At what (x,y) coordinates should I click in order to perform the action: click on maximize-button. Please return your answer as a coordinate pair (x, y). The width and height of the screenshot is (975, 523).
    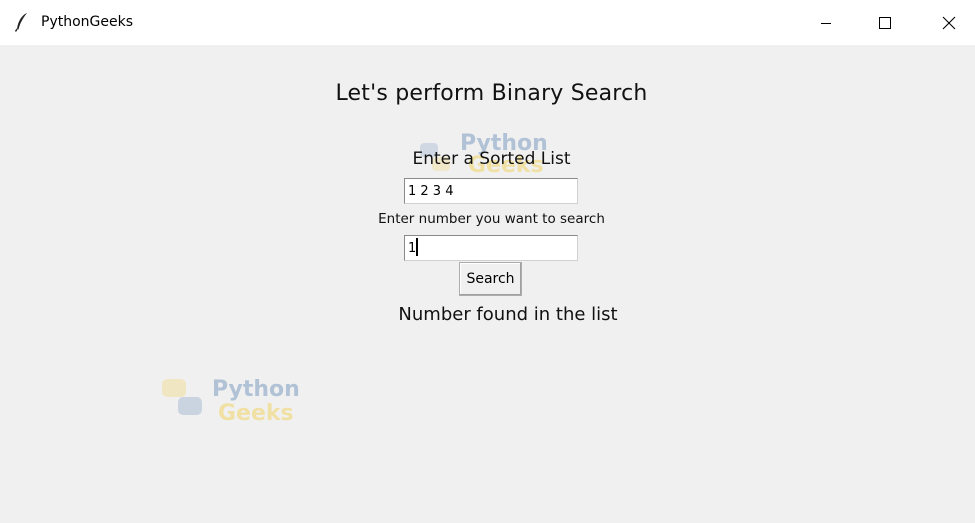
    Looking at the image, I should click on (885, 22).